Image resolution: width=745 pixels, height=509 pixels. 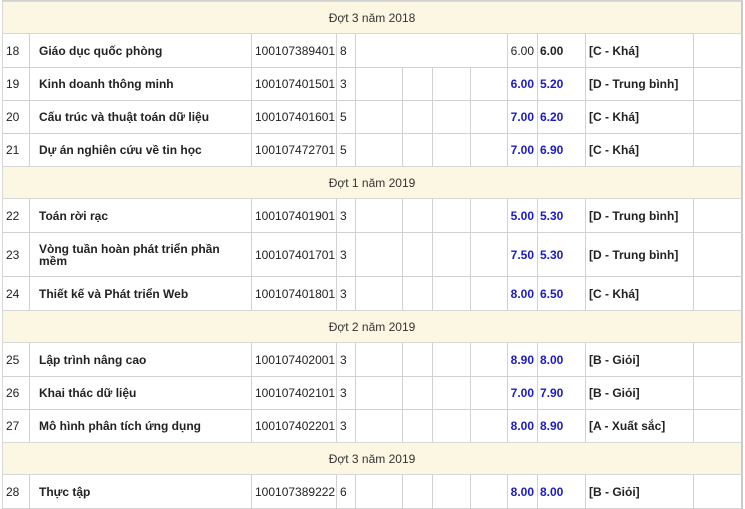 What do you see at coordinates (372, 182) in the screenshot?
I see `semester-header-row: Đợt 1 năm 2019` at bounding box center [372, 182].